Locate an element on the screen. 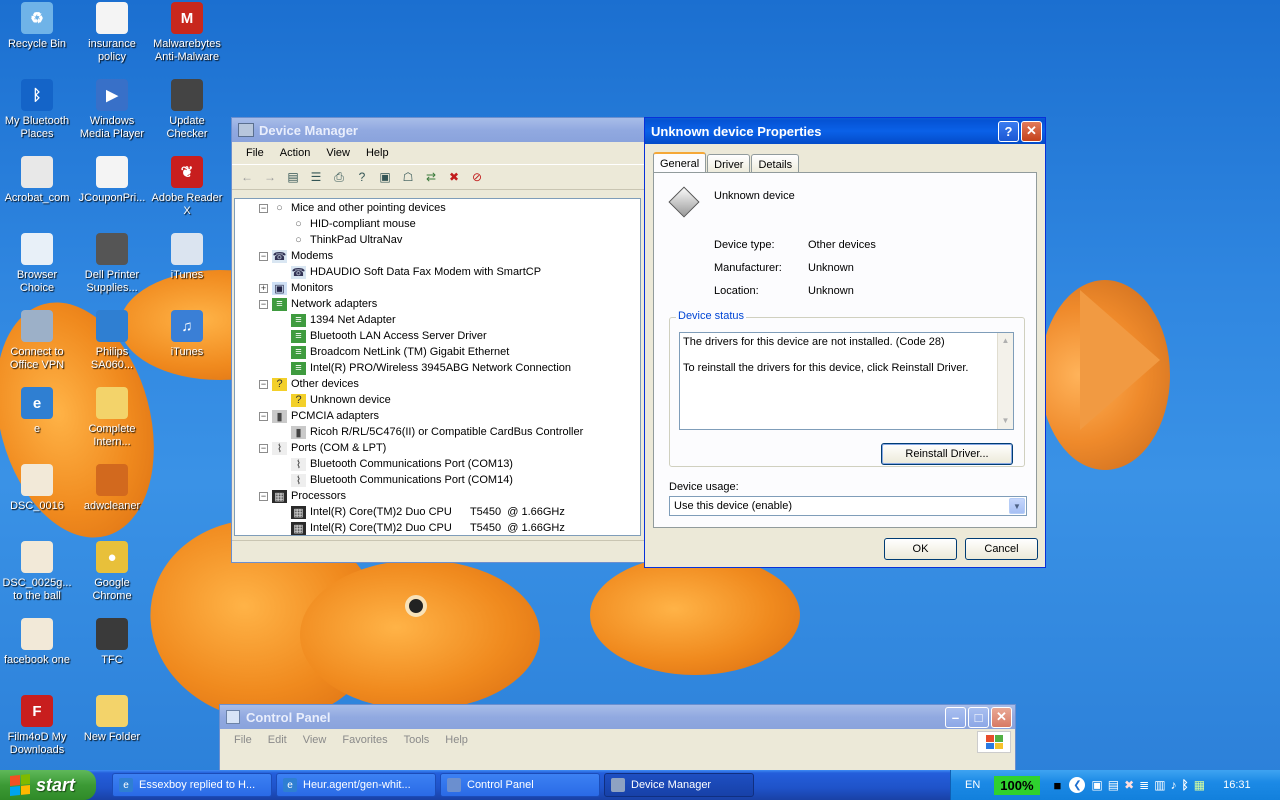 This screenshot has height=800, width=1280. battery-indicator: 100% is located at coordinates (1017, 785).